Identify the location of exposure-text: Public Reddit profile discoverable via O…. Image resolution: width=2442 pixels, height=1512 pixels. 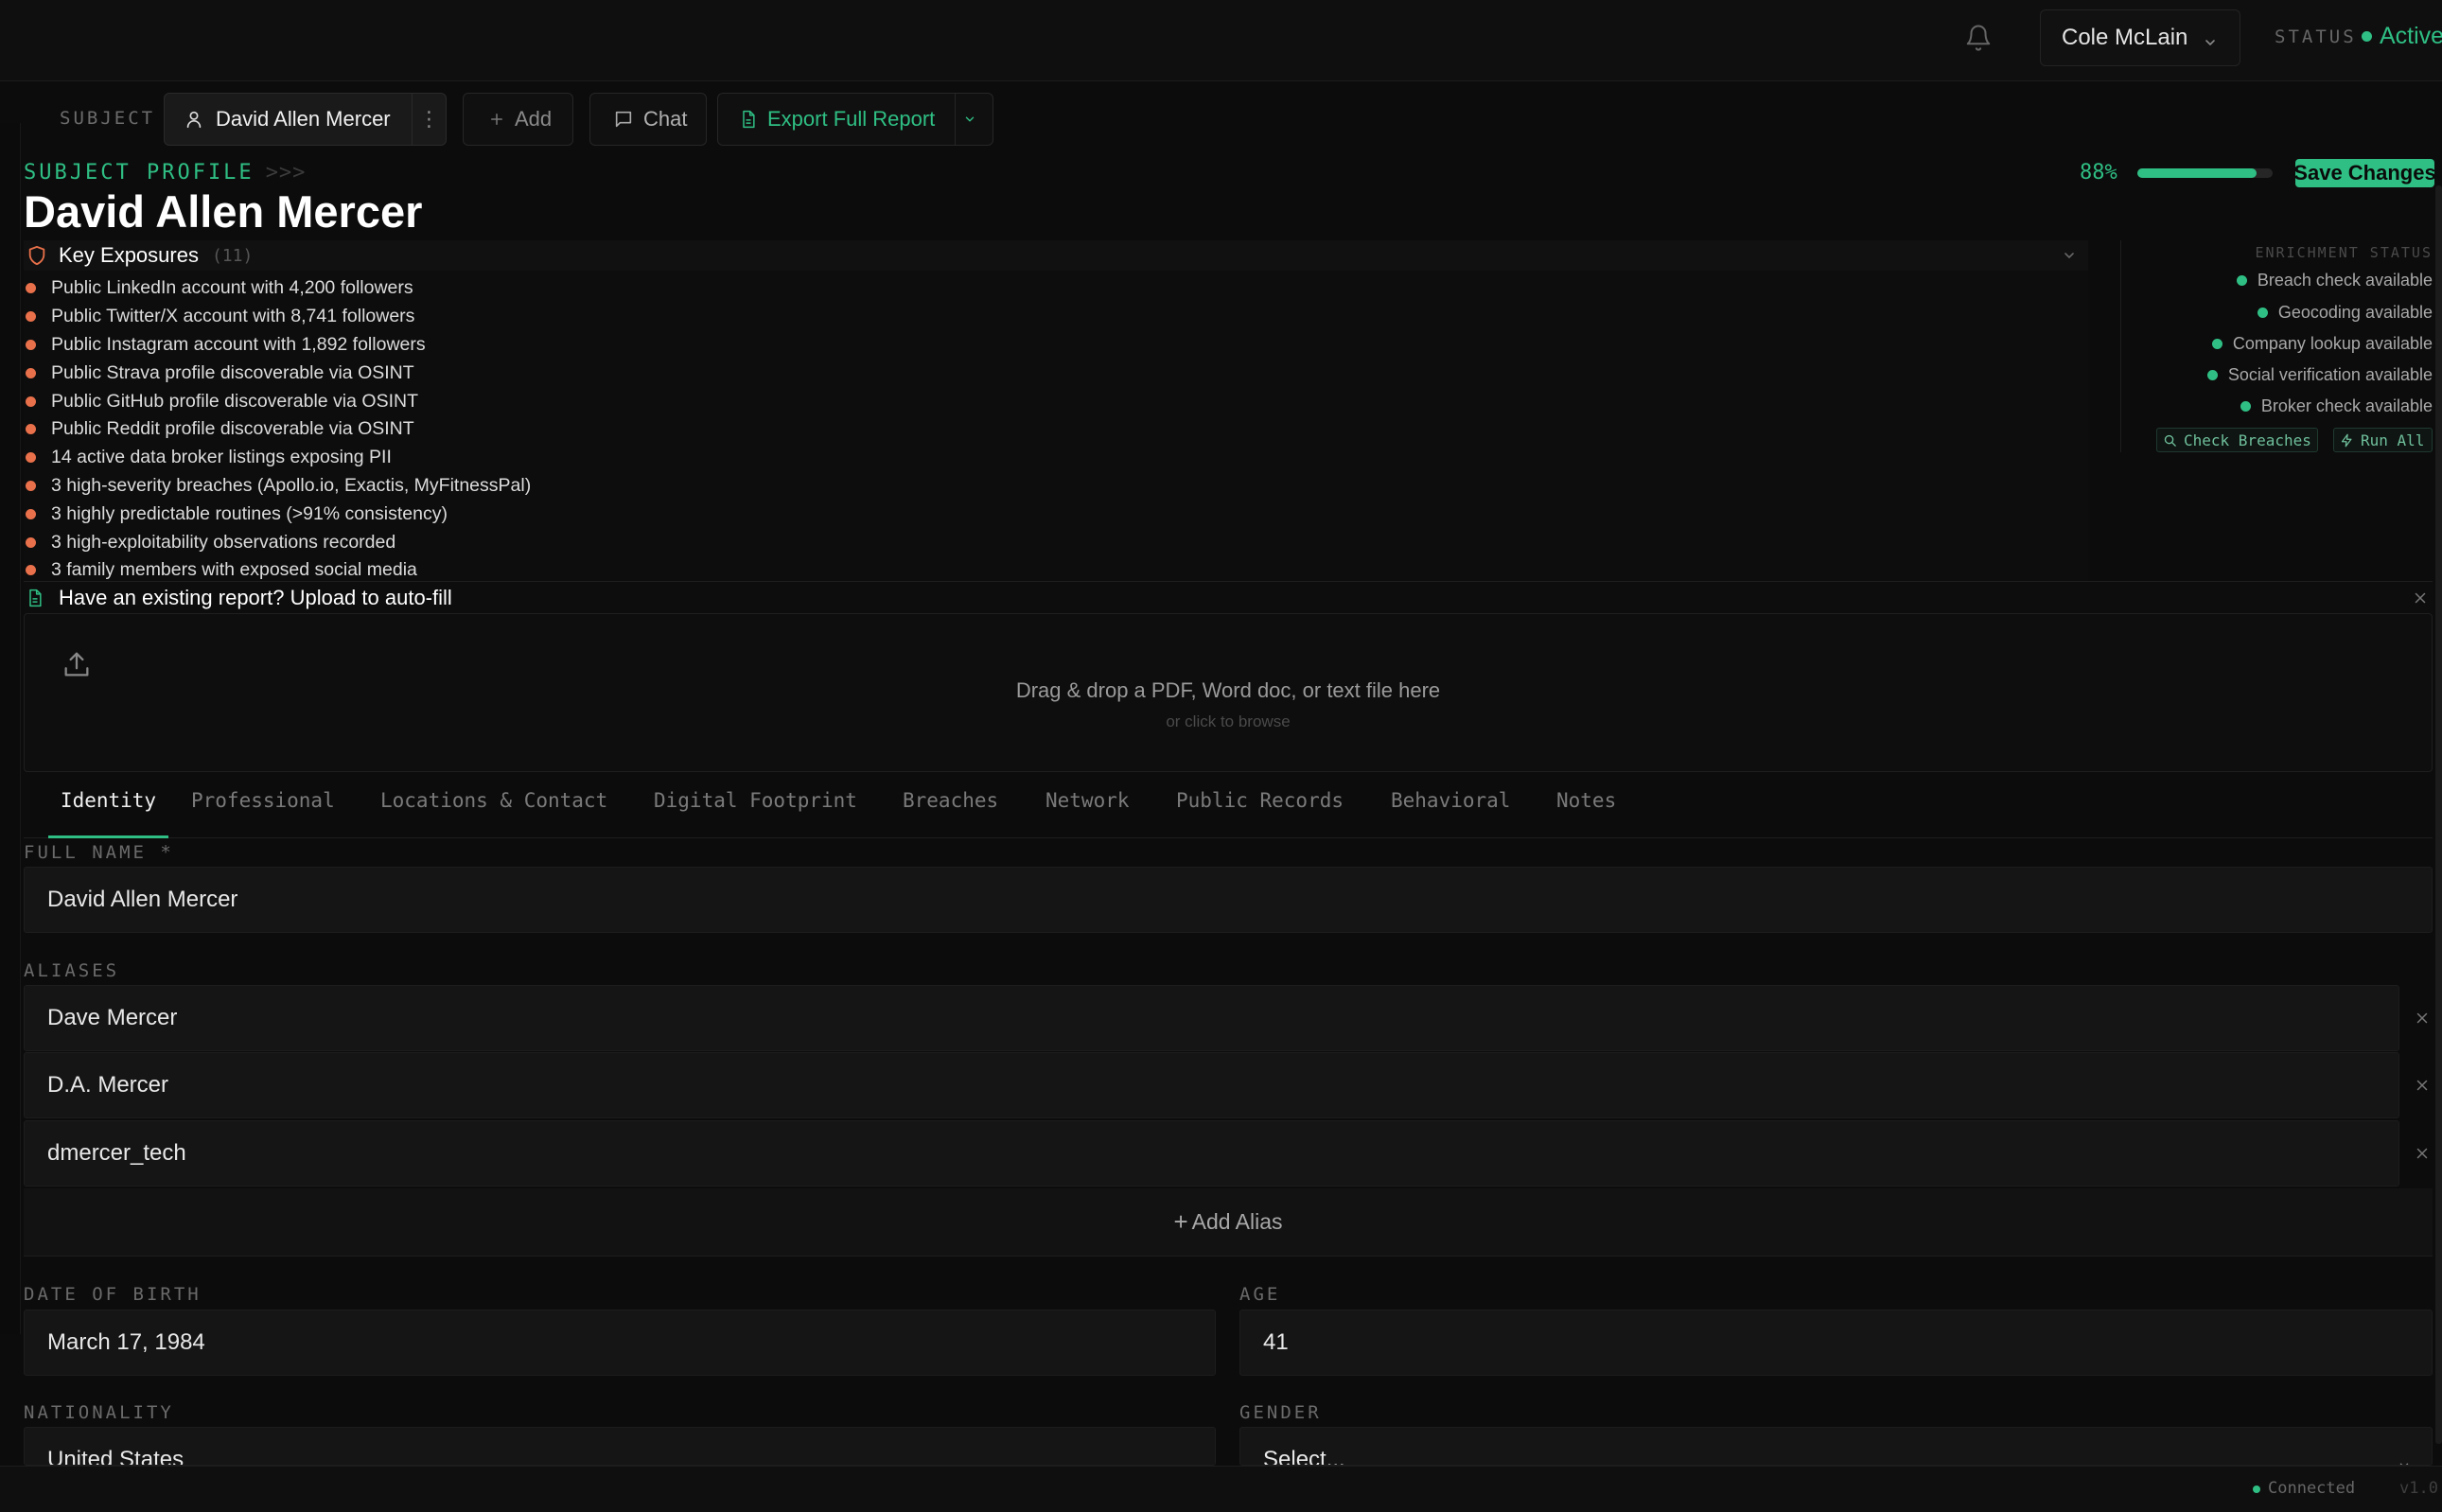
(232, 429).